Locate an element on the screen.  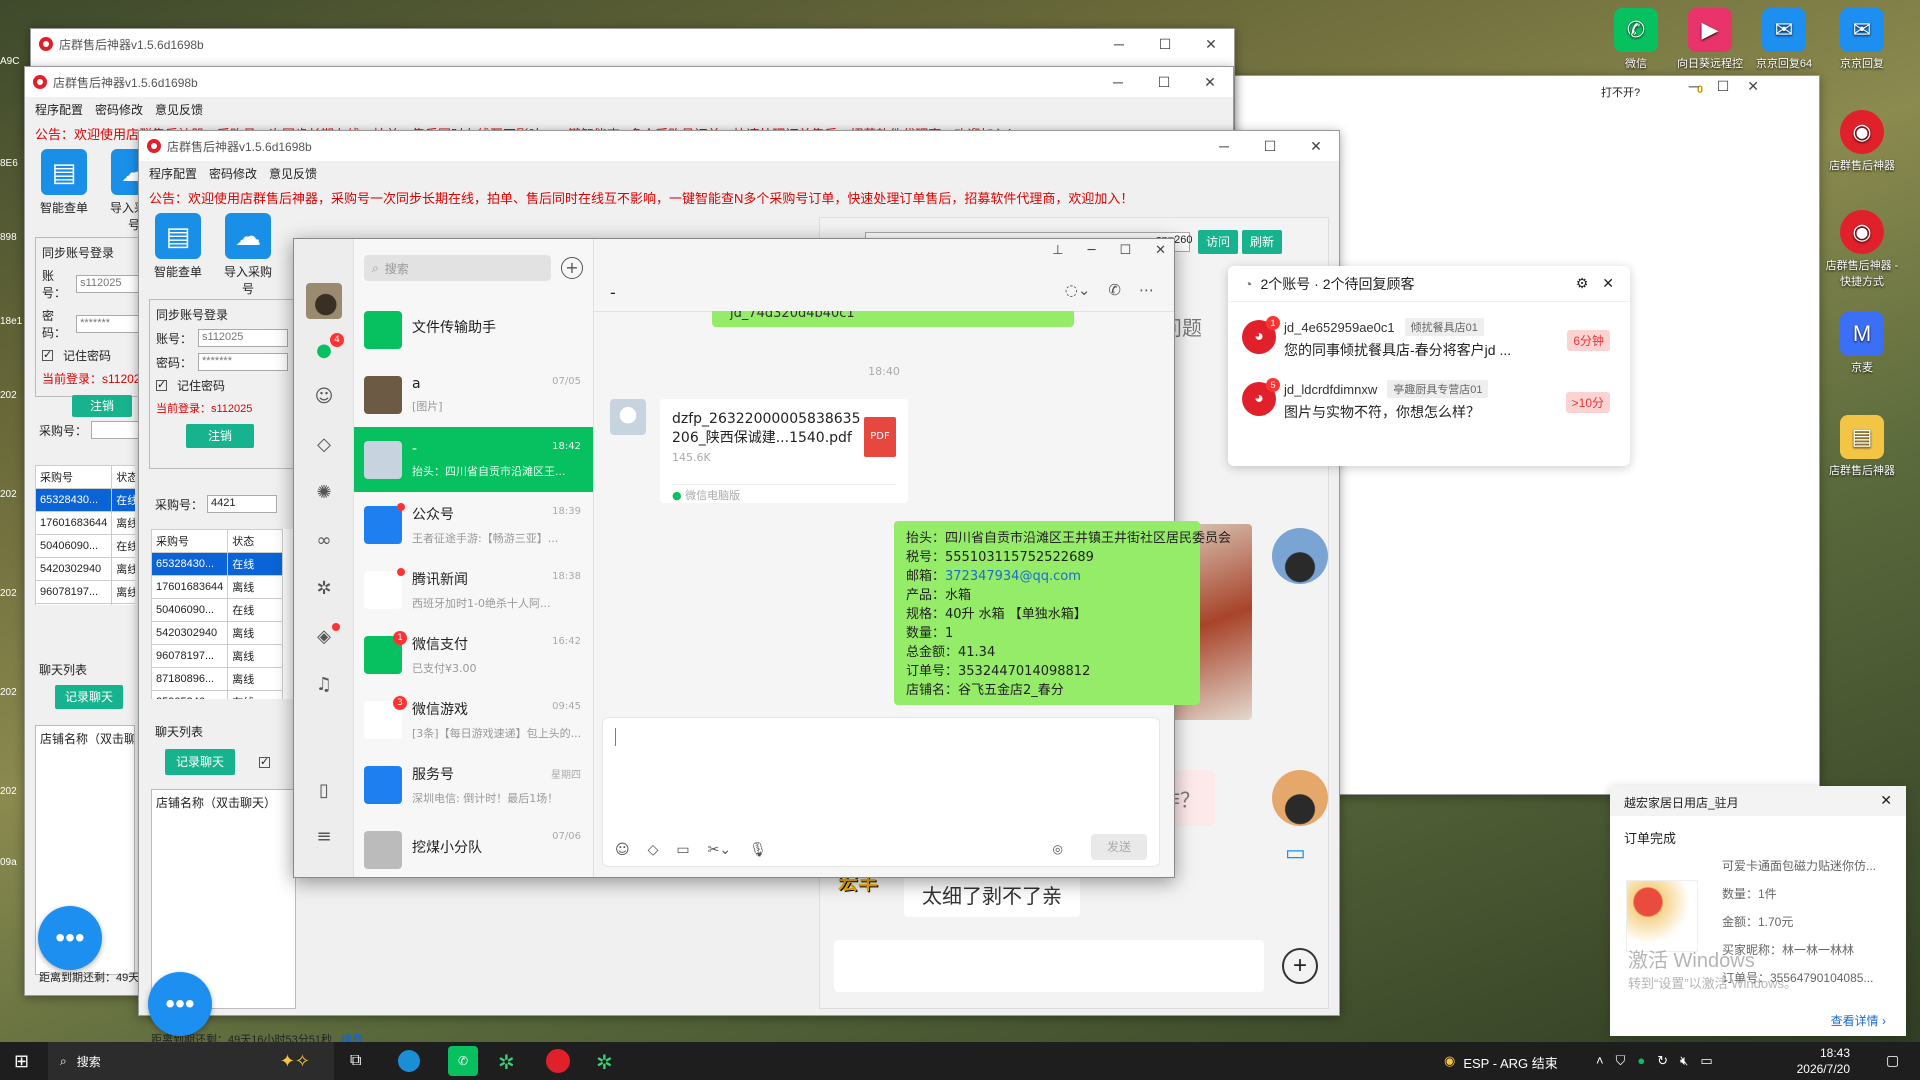
volume-muted-icon: 🔇︎ is located at coordinates (1684, 1061).